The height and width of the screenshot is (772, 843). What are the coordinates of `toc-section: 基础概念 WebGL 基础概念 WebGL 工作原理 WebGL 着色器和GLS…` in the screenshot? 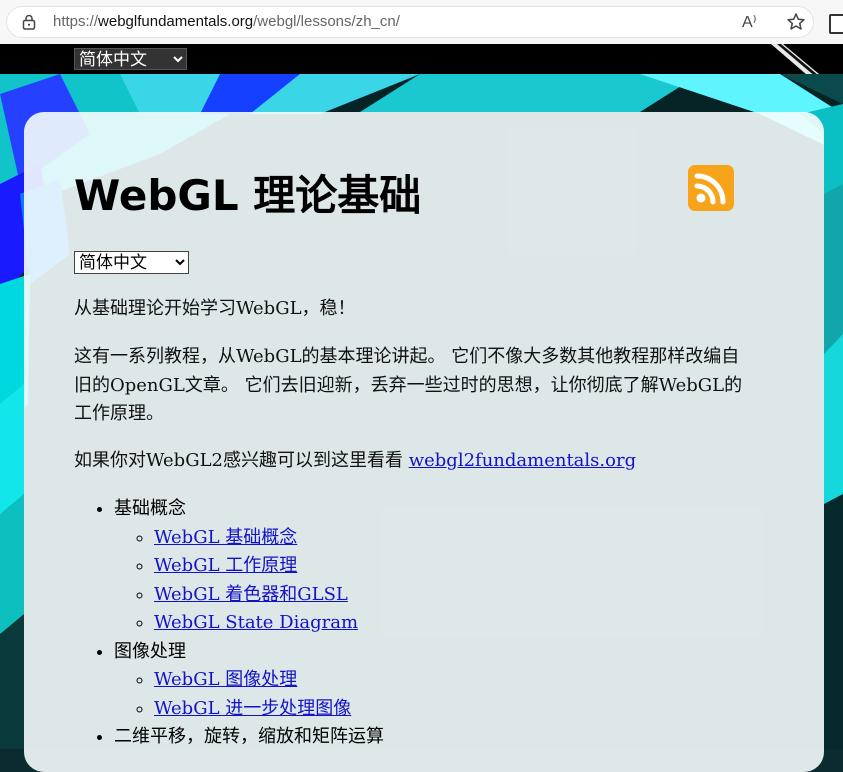 It's located at (249, 566).